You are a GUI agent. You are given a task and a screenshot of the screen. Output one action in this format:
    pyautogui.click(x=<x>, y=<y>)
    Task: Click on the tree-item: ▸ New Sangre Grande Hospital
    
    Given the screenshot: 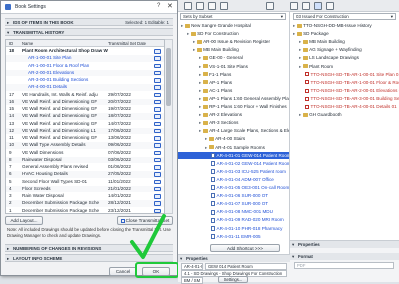 What is the action you would take?
    pyautogui.click(x=233, y=26)
    